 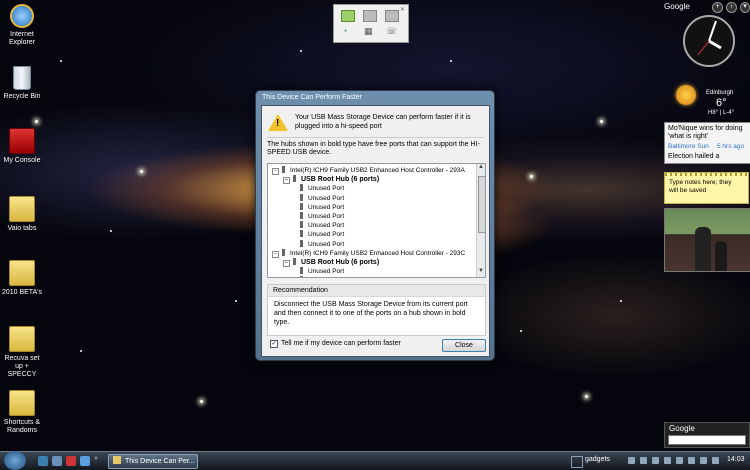 I want to click on console-icon, so click(x=22, y=141).